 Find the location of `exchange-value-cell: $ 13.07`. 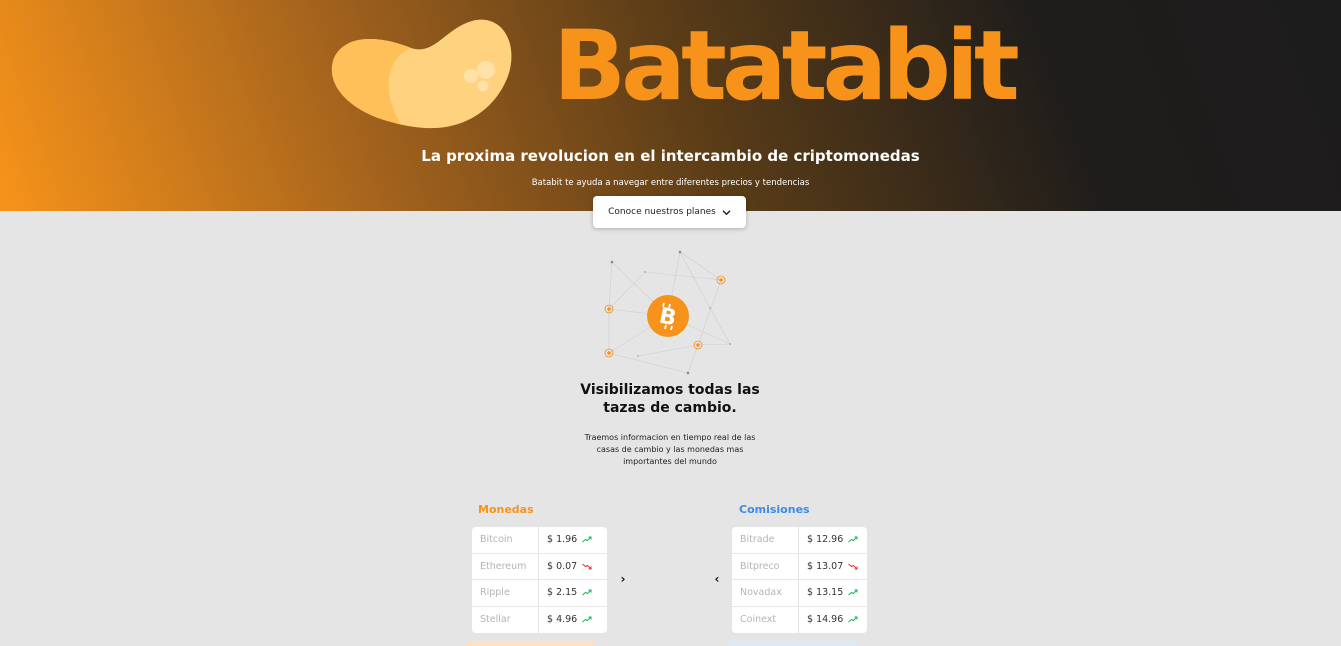

exchange-value-cell: $ 13.07 is located at coordinates (833, 566).